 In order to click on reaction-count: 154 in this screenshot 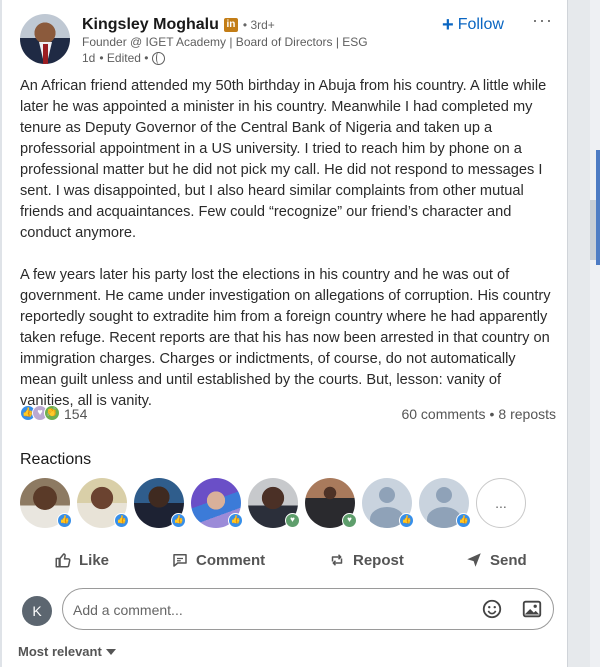, I will do `click(75, 414)`.